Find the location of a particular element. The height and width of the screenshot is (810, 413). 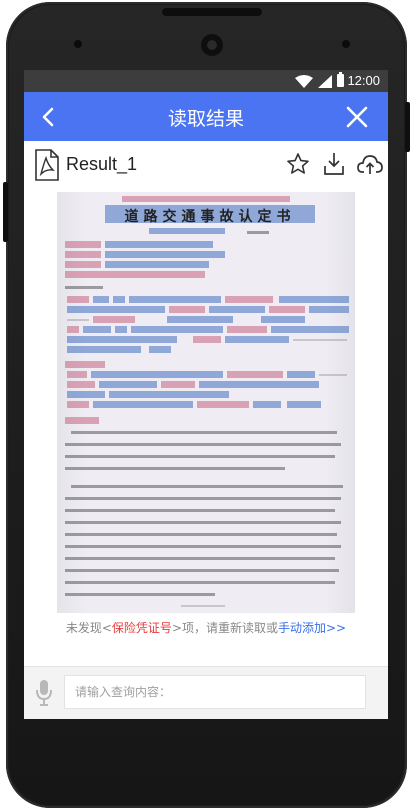

file-toolbar: Result_1 is located at coordinates (206, 165).